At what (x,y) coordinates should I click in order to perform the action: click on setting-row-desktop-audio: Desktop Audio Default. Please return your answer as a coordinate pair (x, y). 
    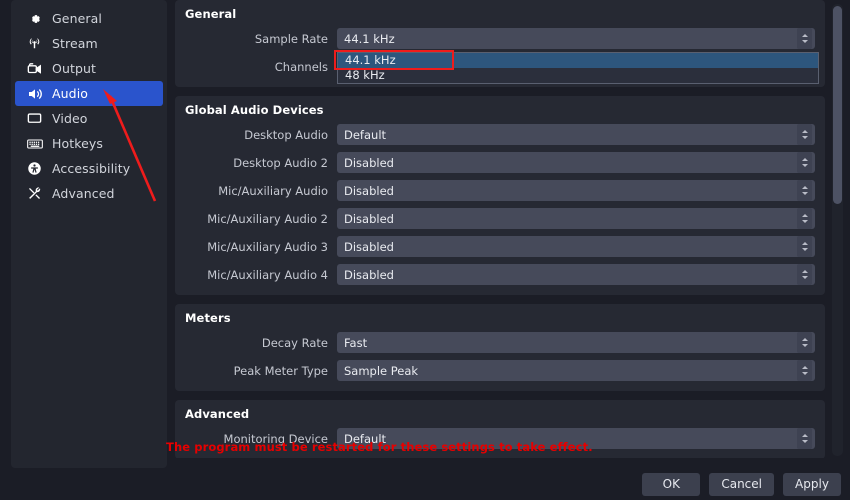
    Looking at the image, I should click on (500, 134).